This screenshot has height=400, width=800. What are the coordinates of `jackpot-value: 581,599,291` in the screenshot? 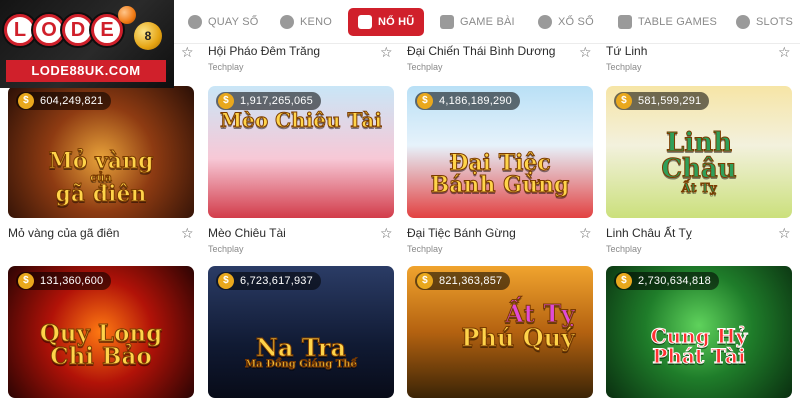 It's located at (670, 101).